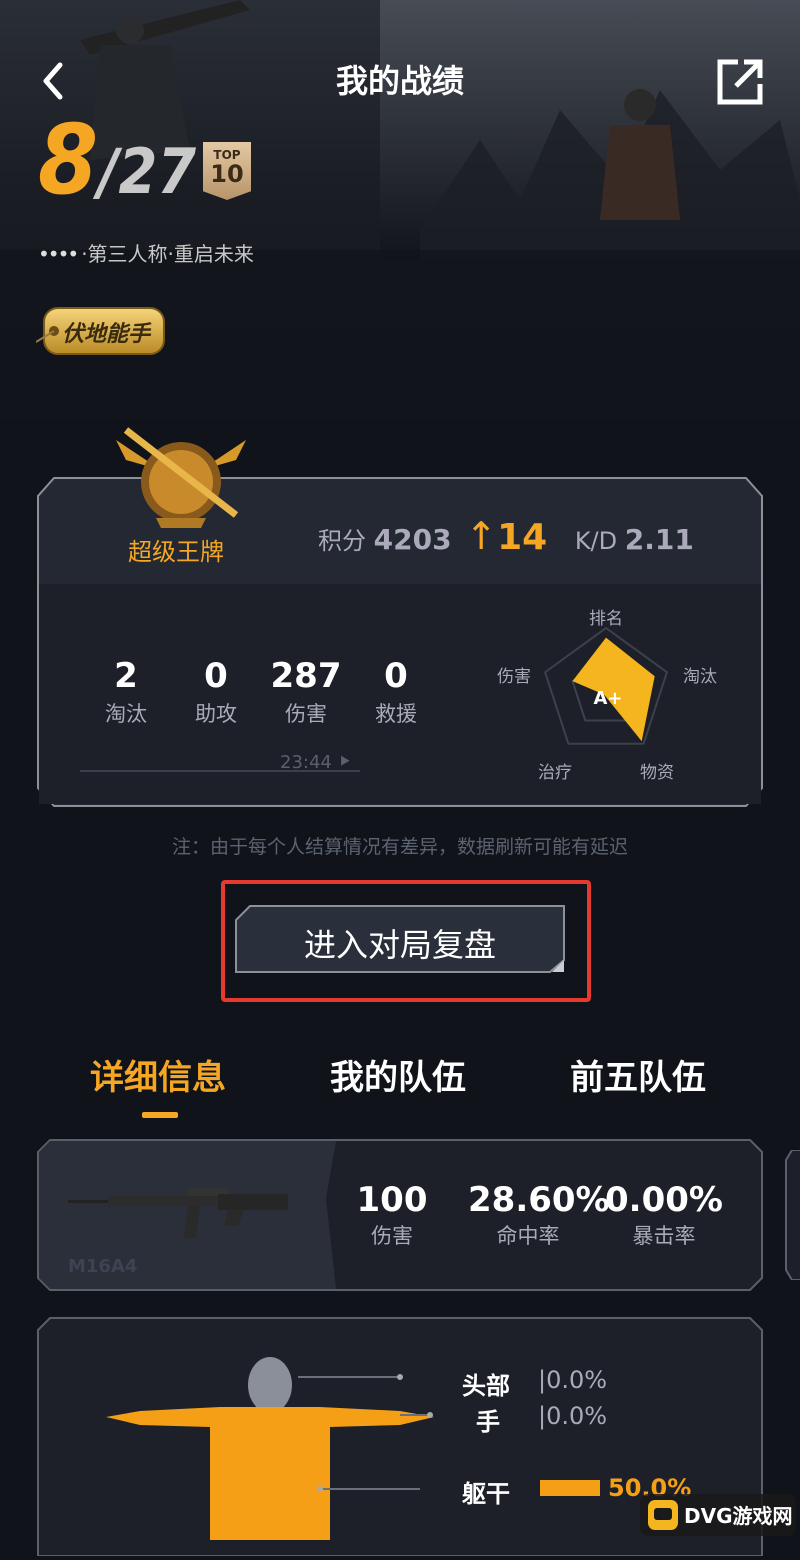  I want to click on tier-emblem-icon, so click(181, 477).